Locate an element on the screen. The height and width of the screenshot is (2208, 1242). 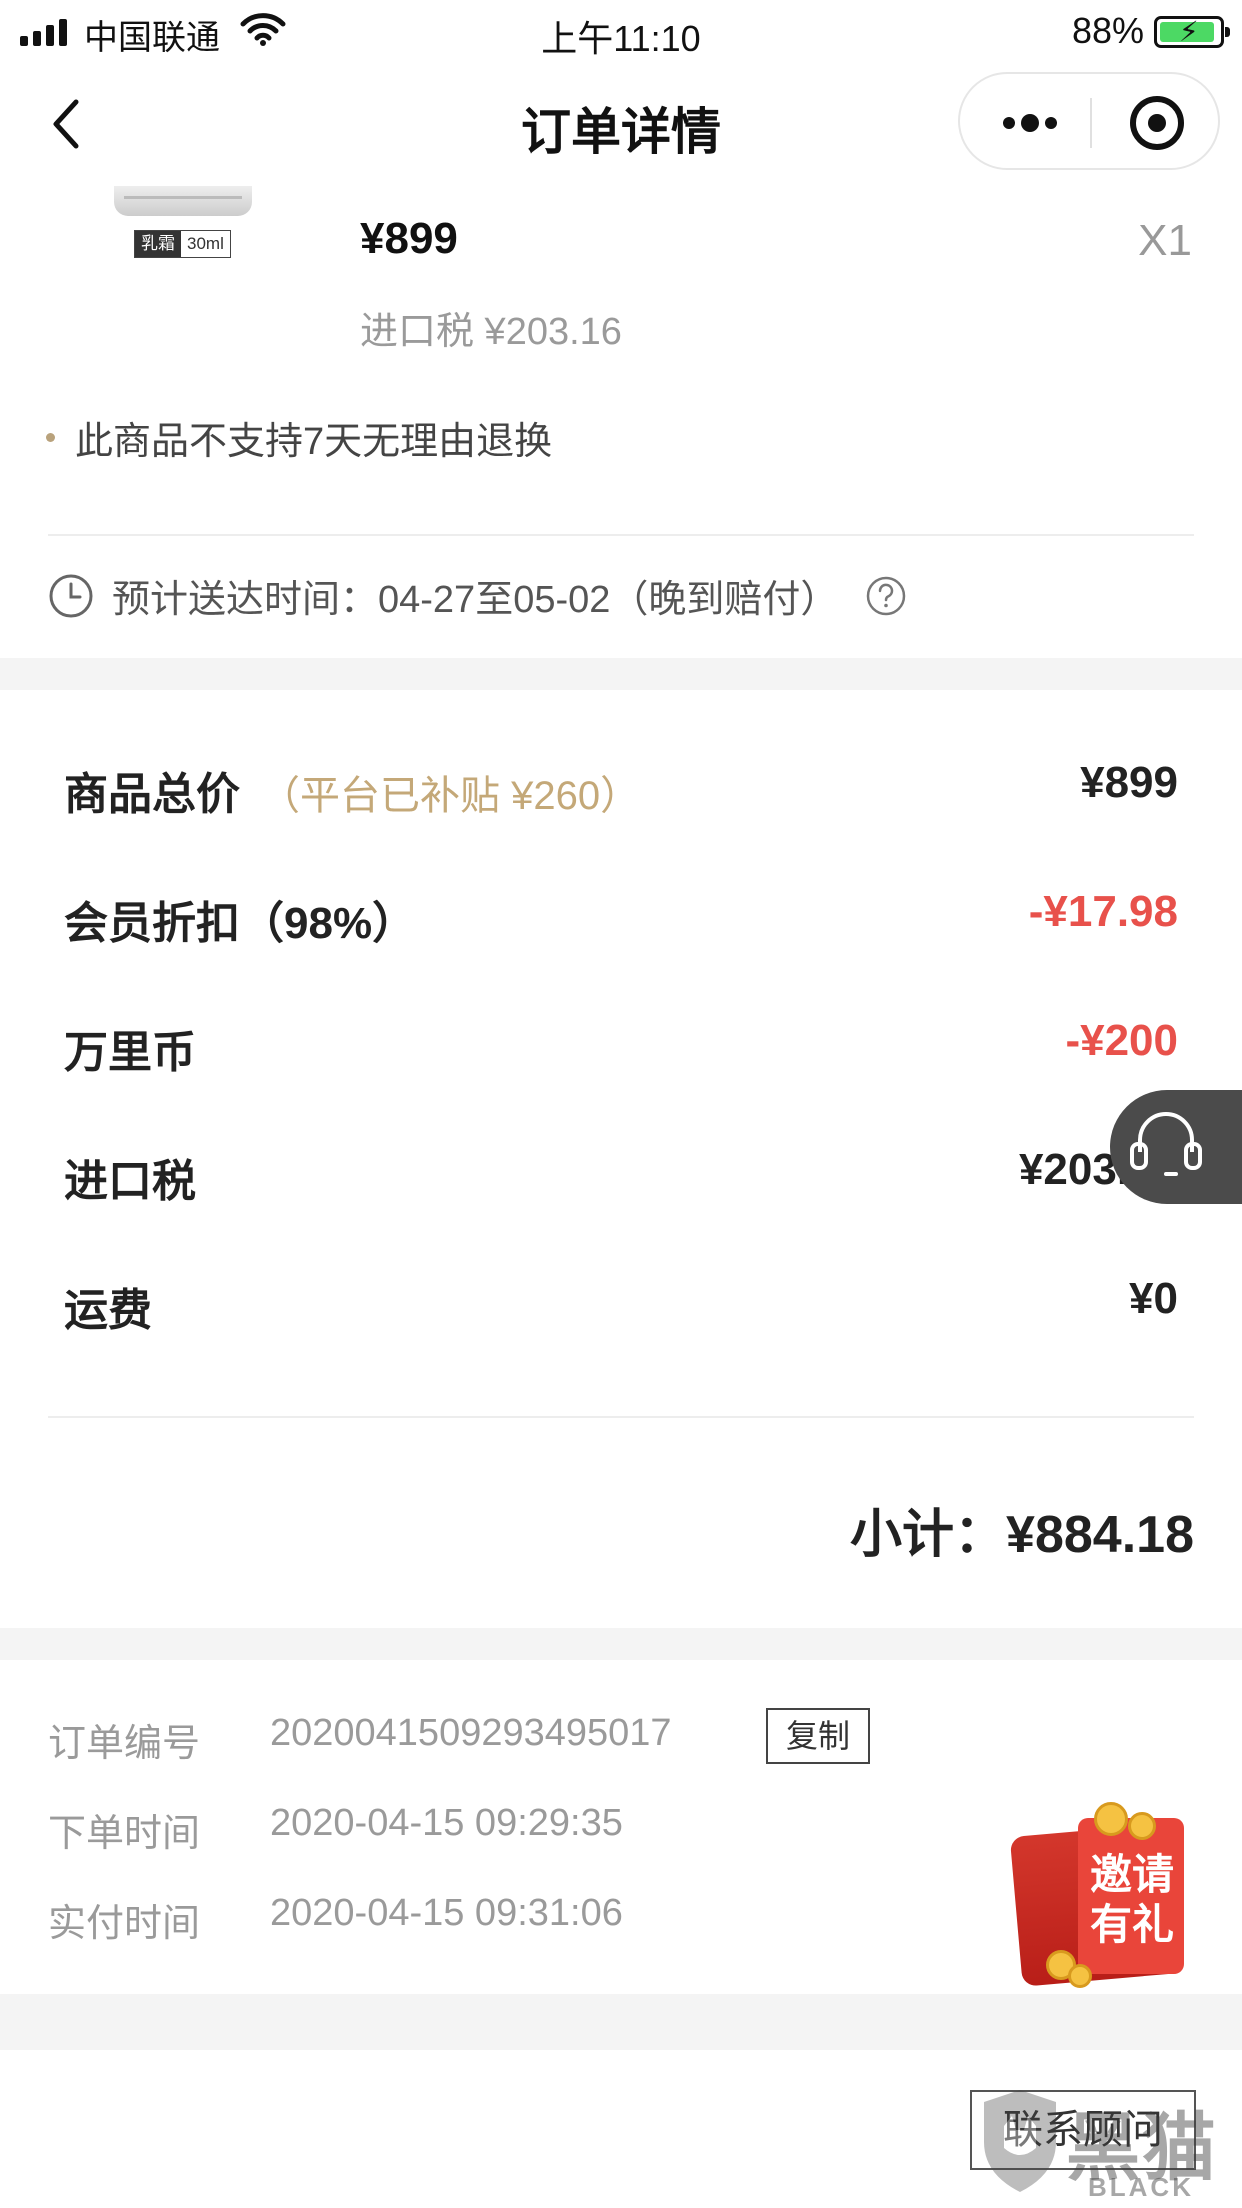
invite-text: 邀请 有礼 is located at coordinates (1131, 1899).